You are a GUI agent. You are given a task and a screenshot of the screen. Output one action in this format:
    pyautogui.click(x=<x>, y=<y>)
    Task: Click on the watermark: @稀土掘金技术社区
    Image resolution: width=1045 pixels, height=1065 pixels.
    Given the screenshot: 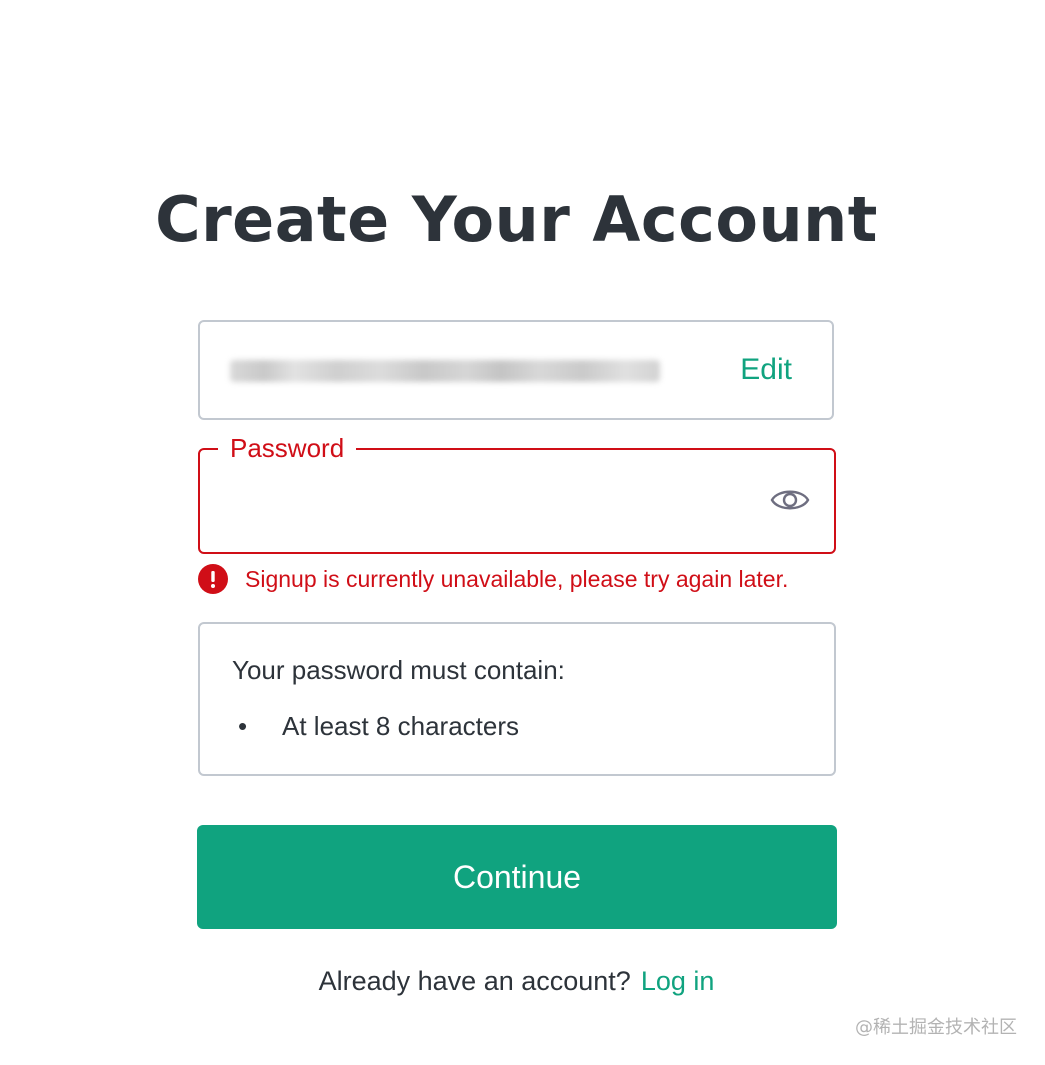 What is the action you would take?
    pyautogui.click(x=936, y=1027)
    